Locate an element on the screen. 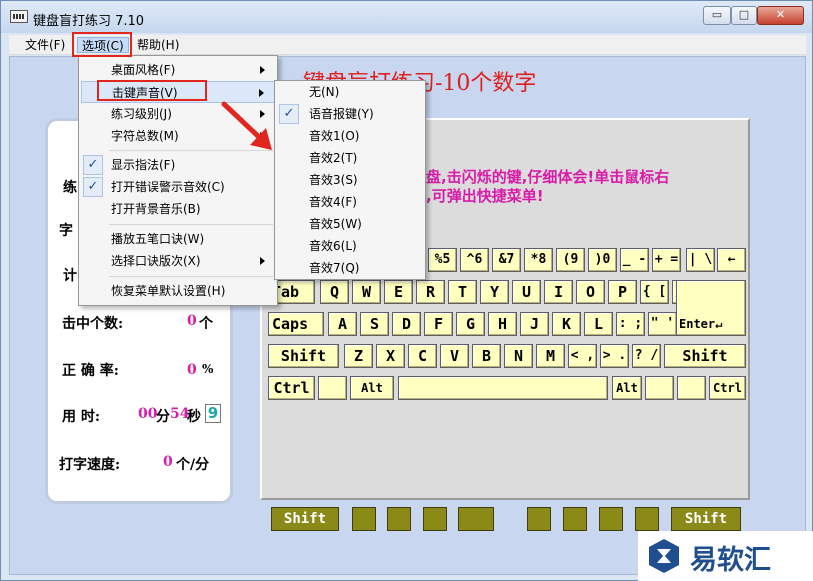 The image size is (813, 581). menu-bg-music: 打开背景音乐(B) is located at coordinates (178, 209).